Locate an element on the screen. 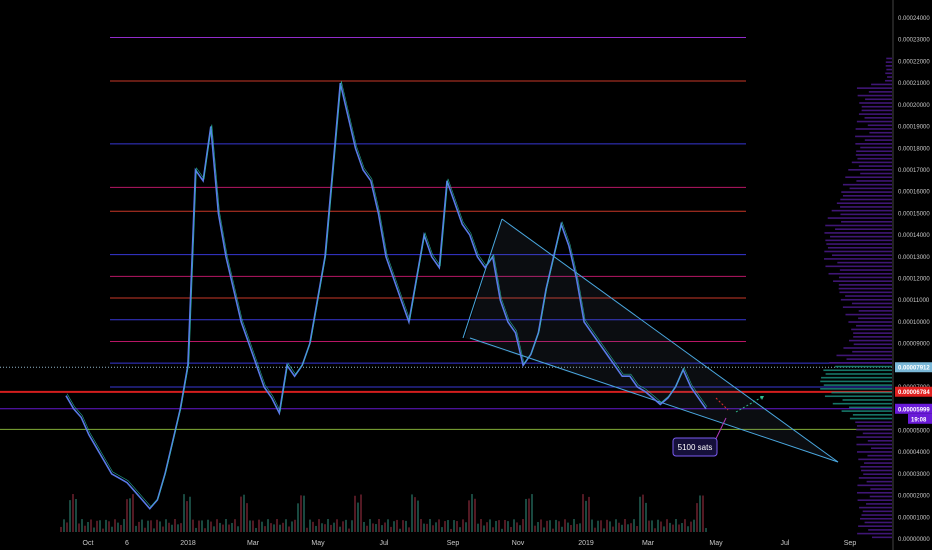  y-tick-label: 0.00015000 is located at coordinates (914, 214).